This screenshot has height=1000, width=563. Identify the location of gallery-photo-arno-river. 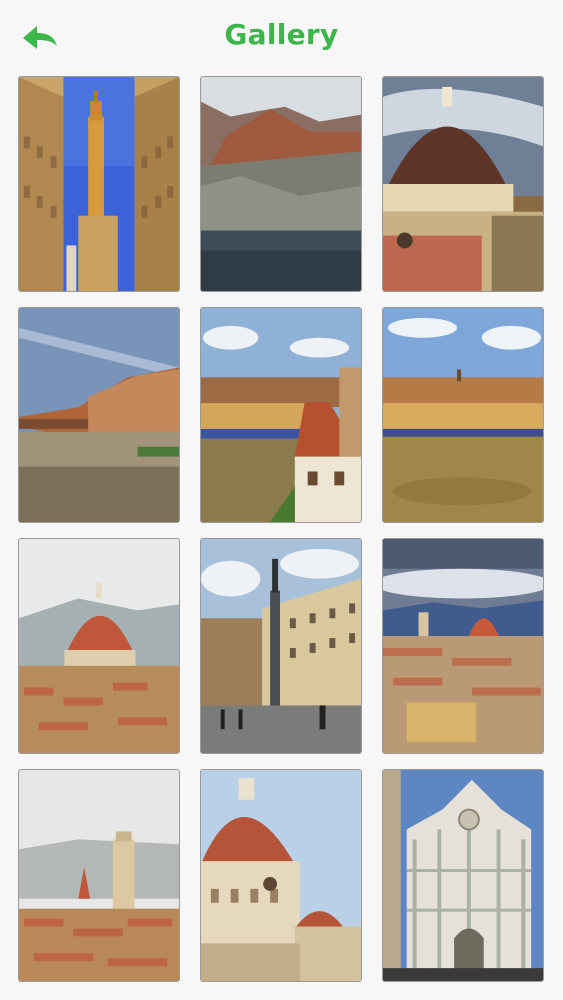
(99, 415).